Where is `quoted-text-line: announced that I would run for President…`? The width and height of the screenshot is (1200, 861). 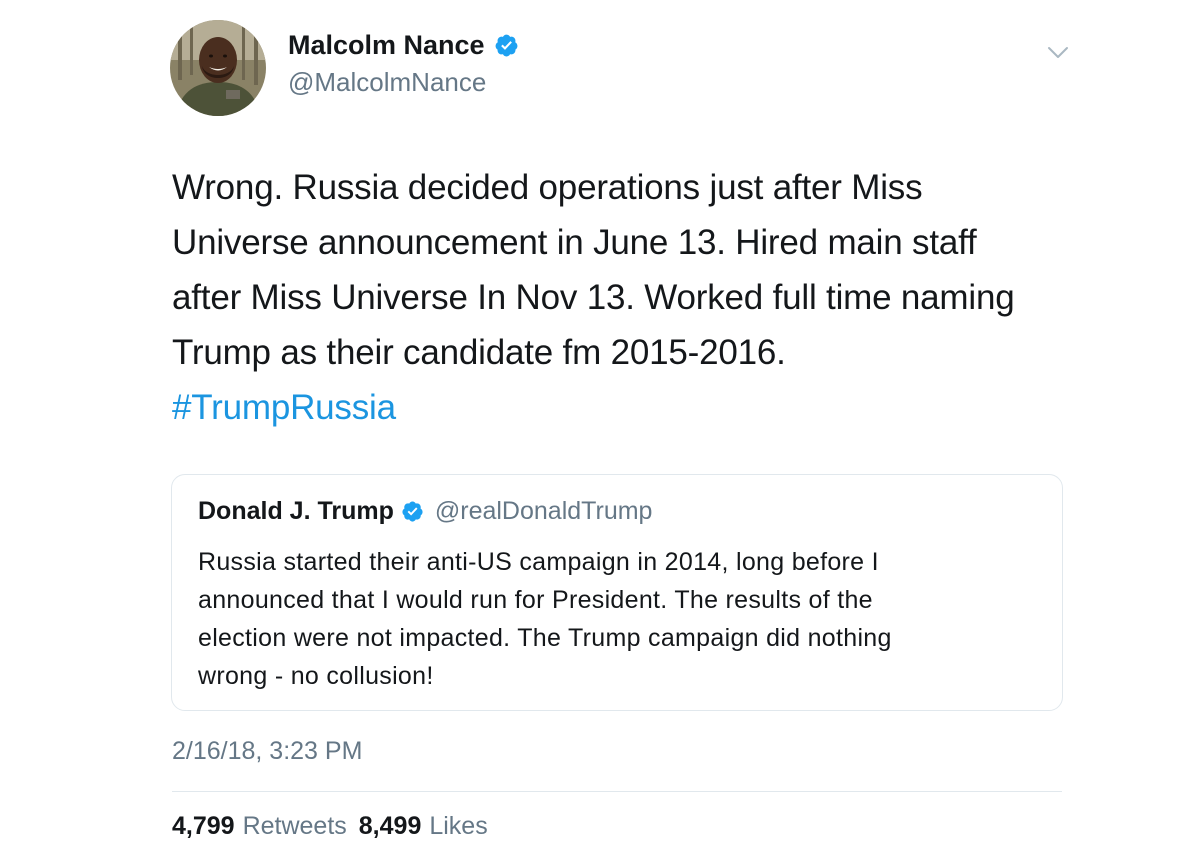
quoted-text-line: announced that I would run for President… is located at coordinates (535, 600).